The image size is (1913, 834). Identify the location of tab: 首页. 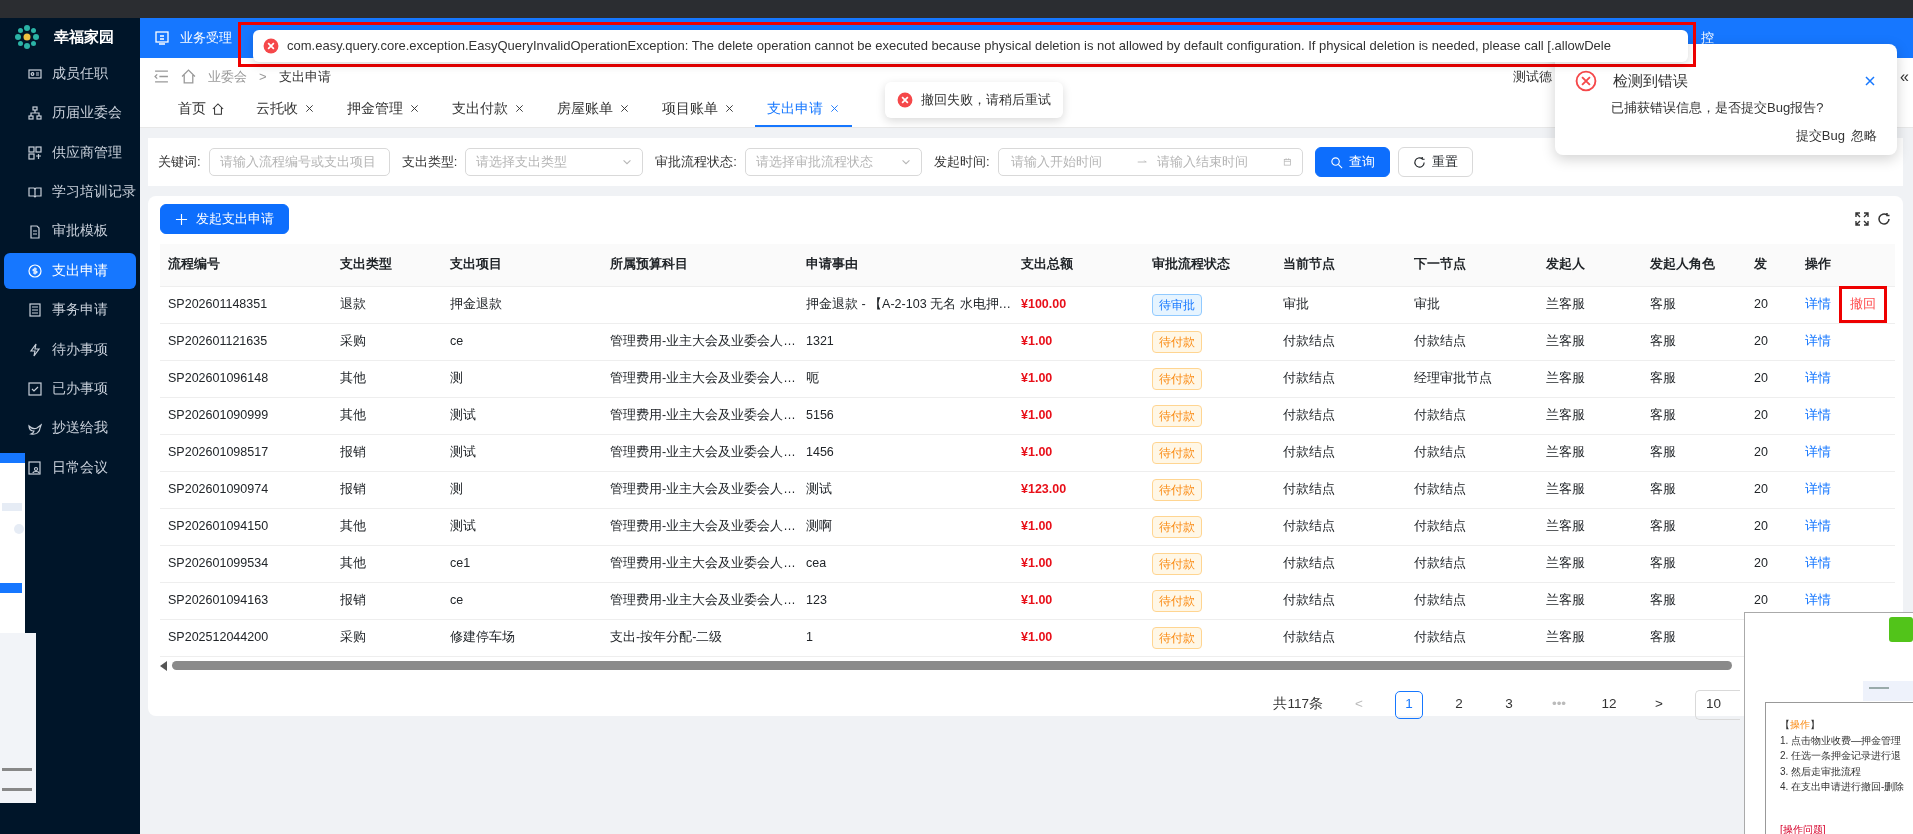
(201, 112).